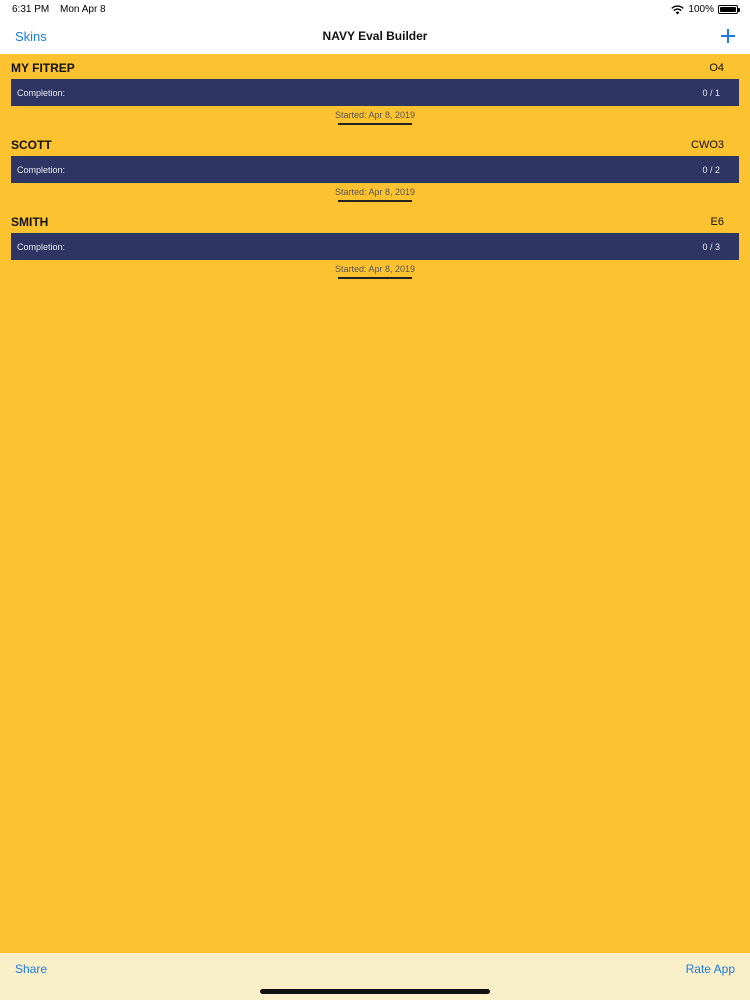 This screenshot has height=1000, width=750. What do you see at coordinates (375, 10) in the screenshot?
I see `status-bar: 6:31 PM Mon Apr 8 100%` at bounding box center [375, 10].